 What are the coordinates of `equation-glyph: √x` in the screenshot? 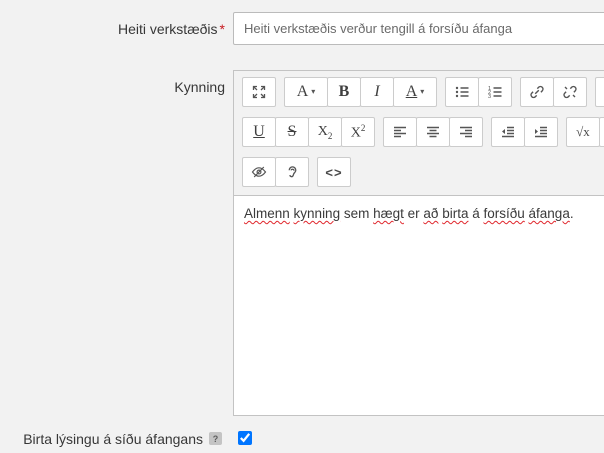 It's located at (583, 131).